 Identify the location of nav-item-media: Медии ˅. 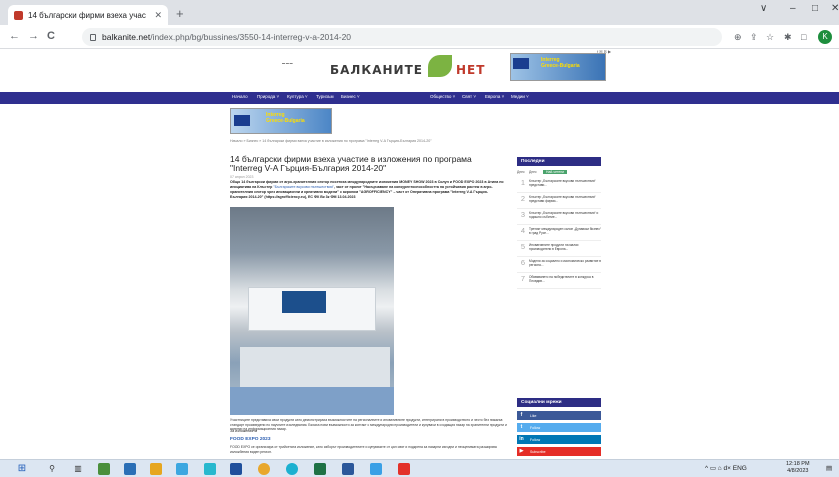
(520, 96).